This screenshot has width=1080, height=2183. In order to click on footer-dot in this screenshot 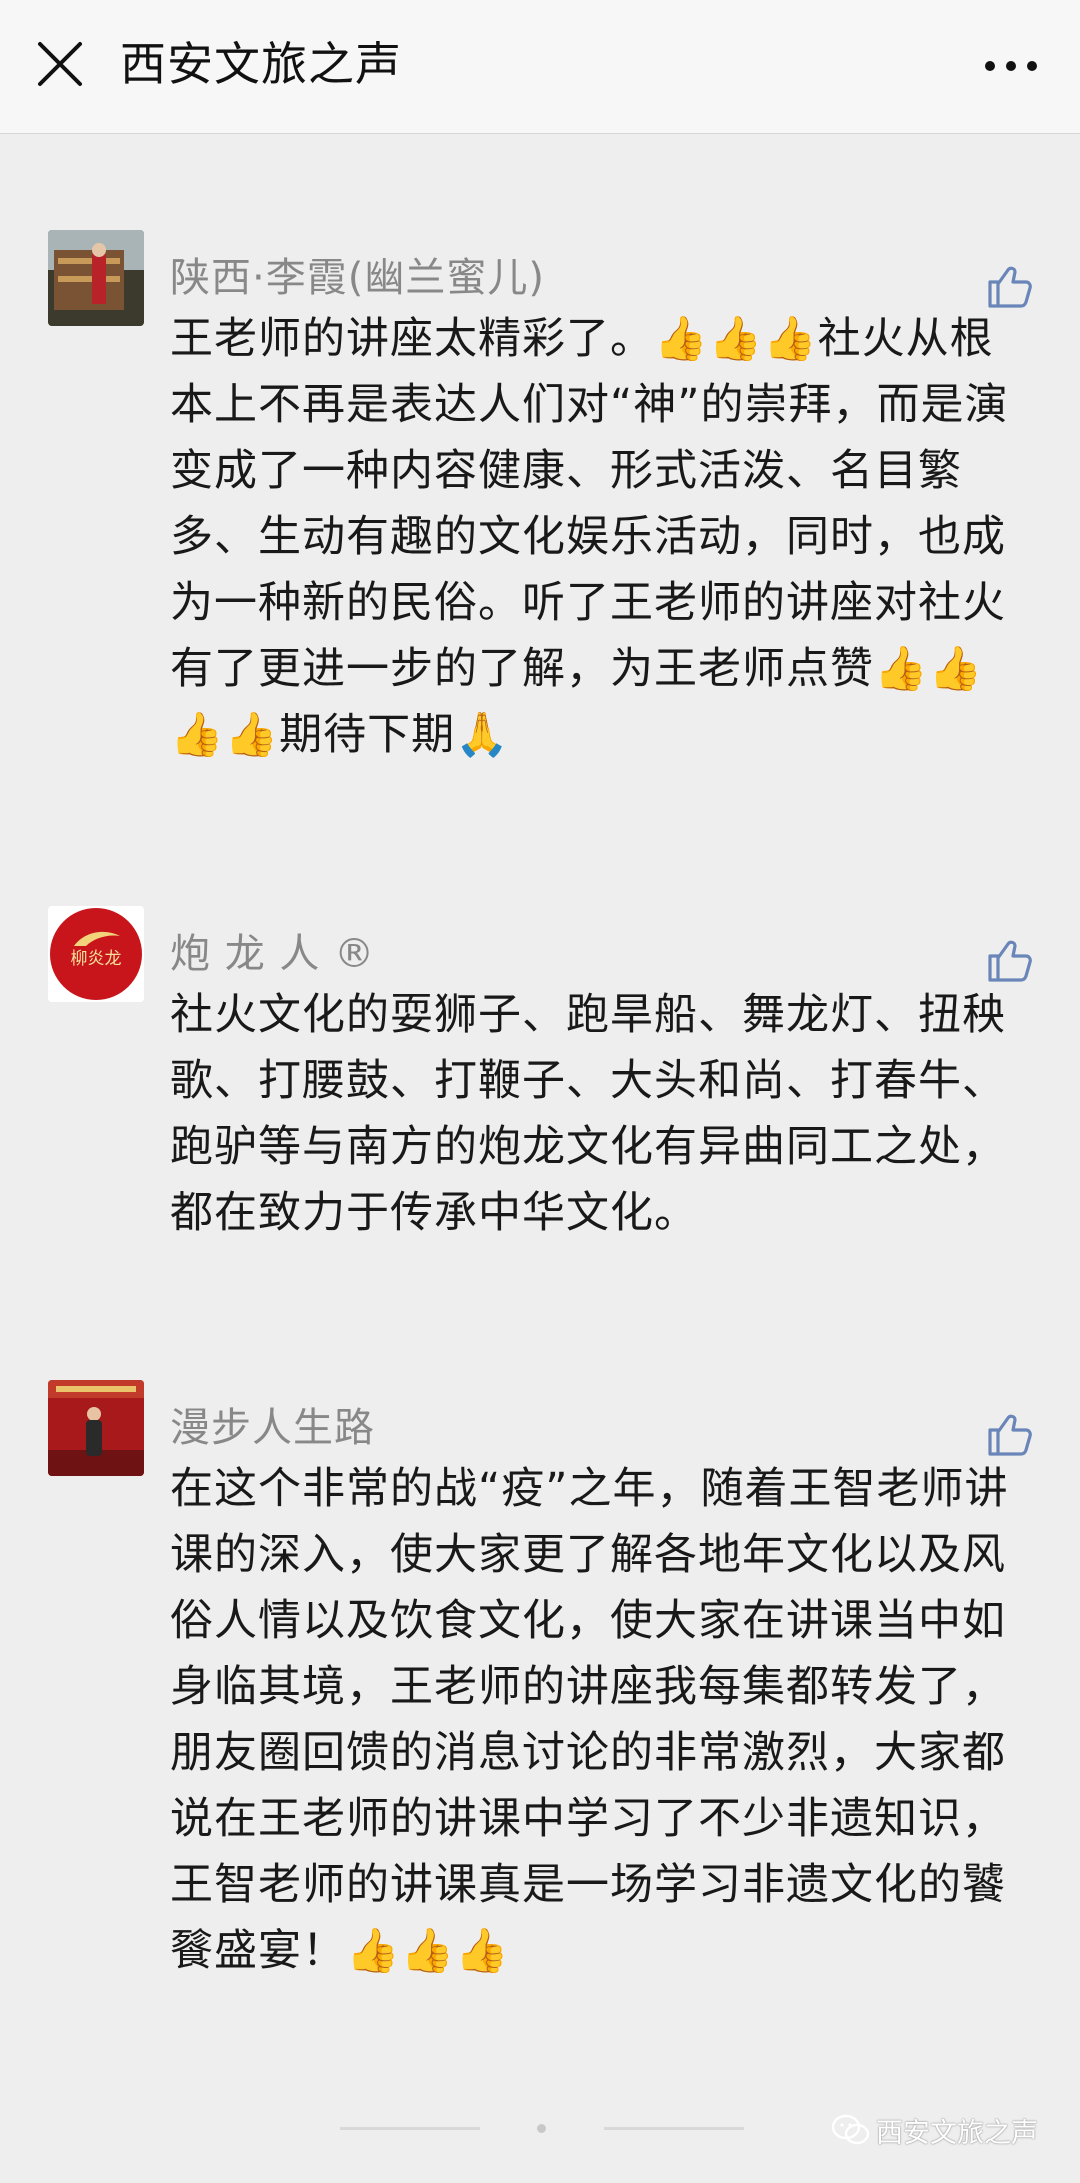, I will do `click(541, 2128)`.